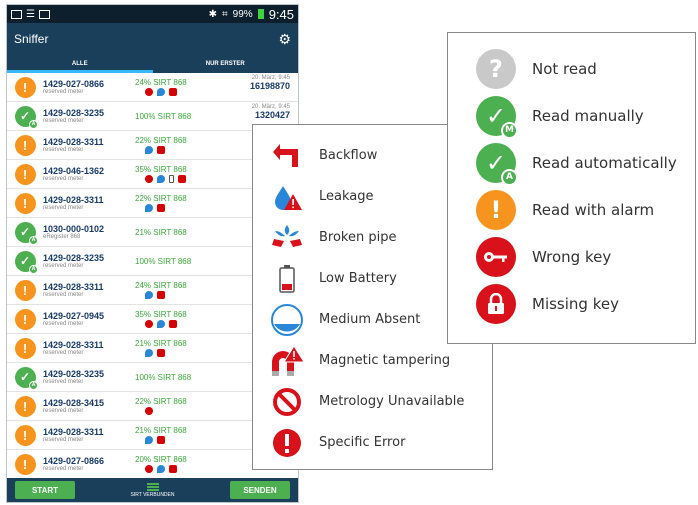 The width and height of the screenshot is (698, 505). Describe the element at coordinates (80, 64) in the screenshot. I see `tab-alle: ALLE` at that location.